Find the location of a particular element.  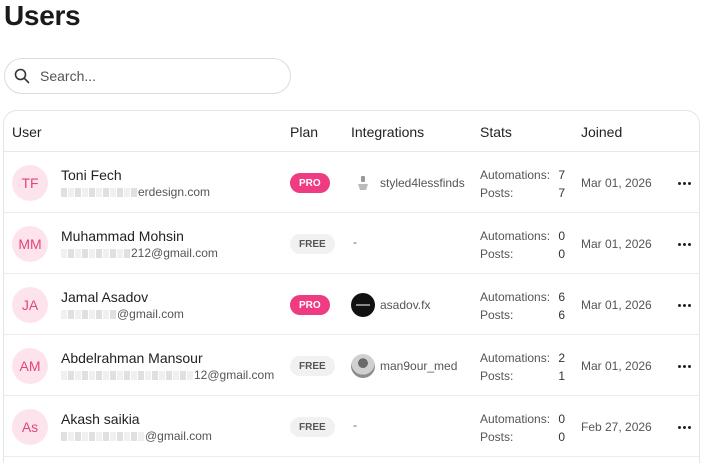

joined-date: Feb 27, 2026 is located at coordinates (616, 427).